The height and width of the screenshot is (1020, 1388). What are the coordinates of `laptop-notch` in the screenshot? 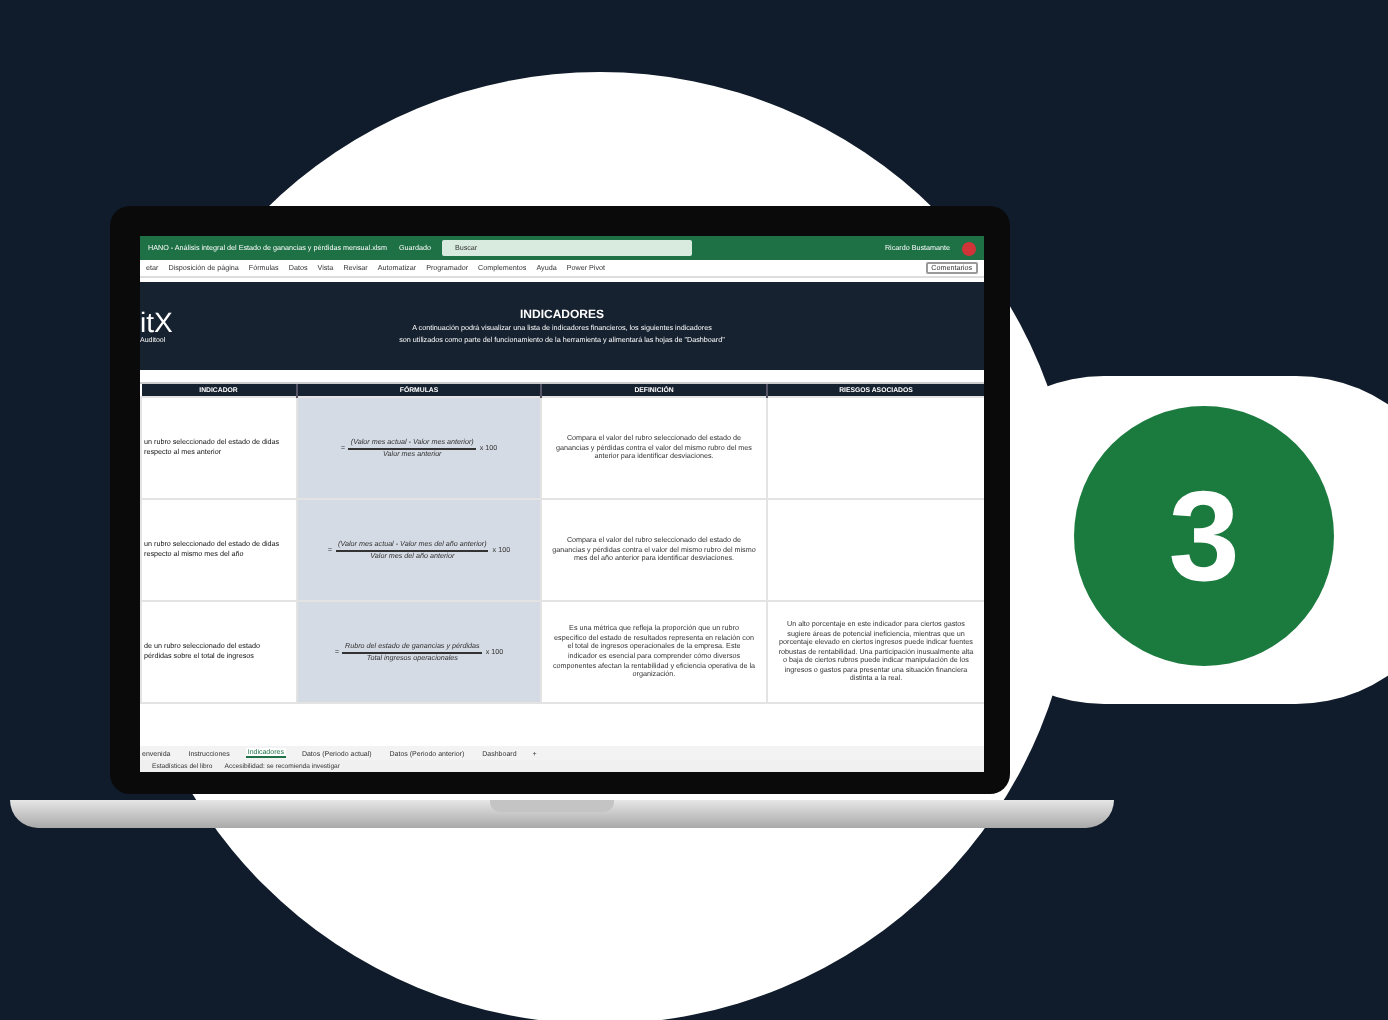 It's located at (552, 806).